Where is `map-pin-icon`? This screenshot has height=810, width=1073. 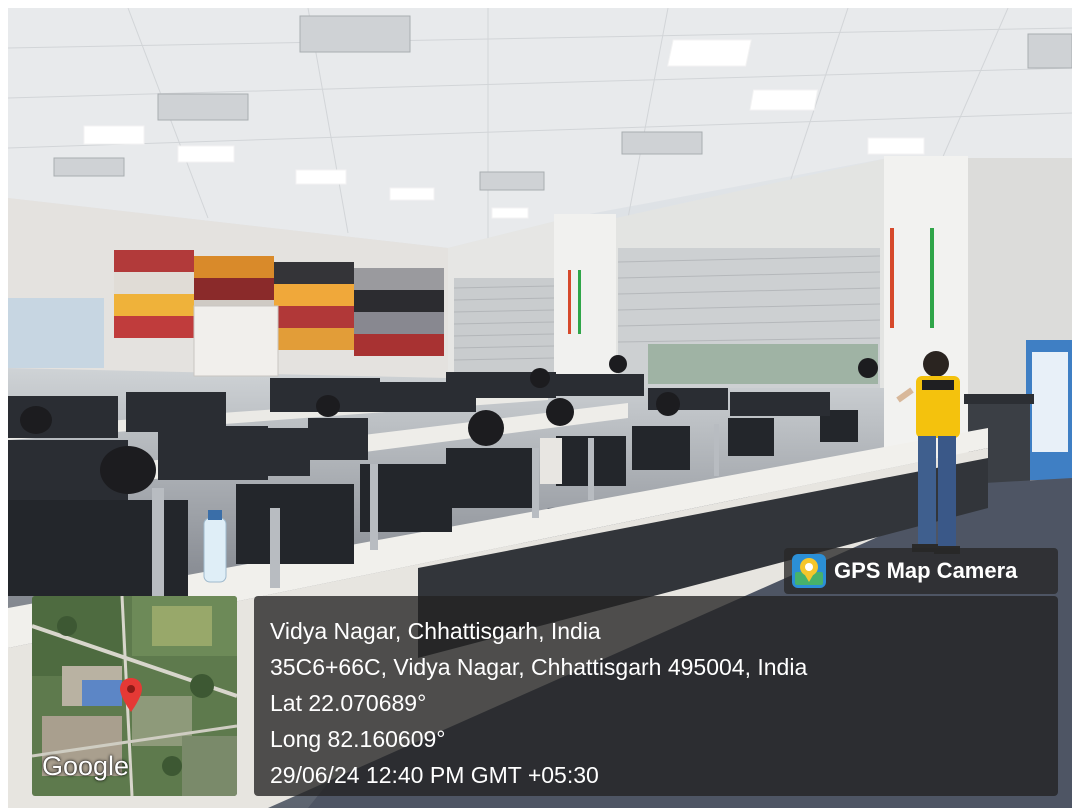 map-pin-icon is located at coordinates (809, 571).